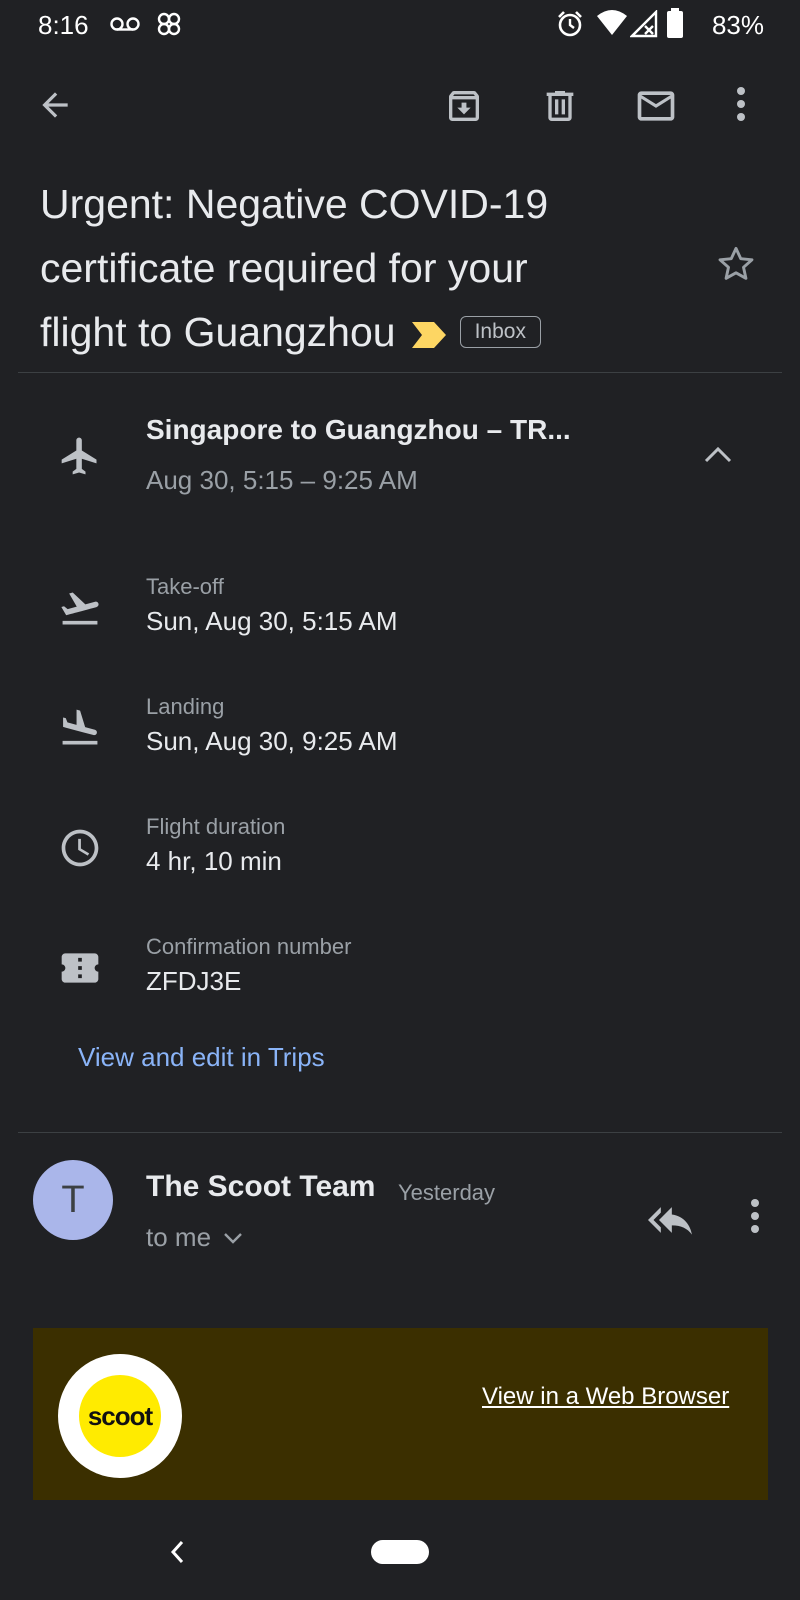 This screenshot has height=1600, width=800. Describe the element at coordinates (284, 268) in the screenshot. I see `subject-line: certificate required for your` at that location.